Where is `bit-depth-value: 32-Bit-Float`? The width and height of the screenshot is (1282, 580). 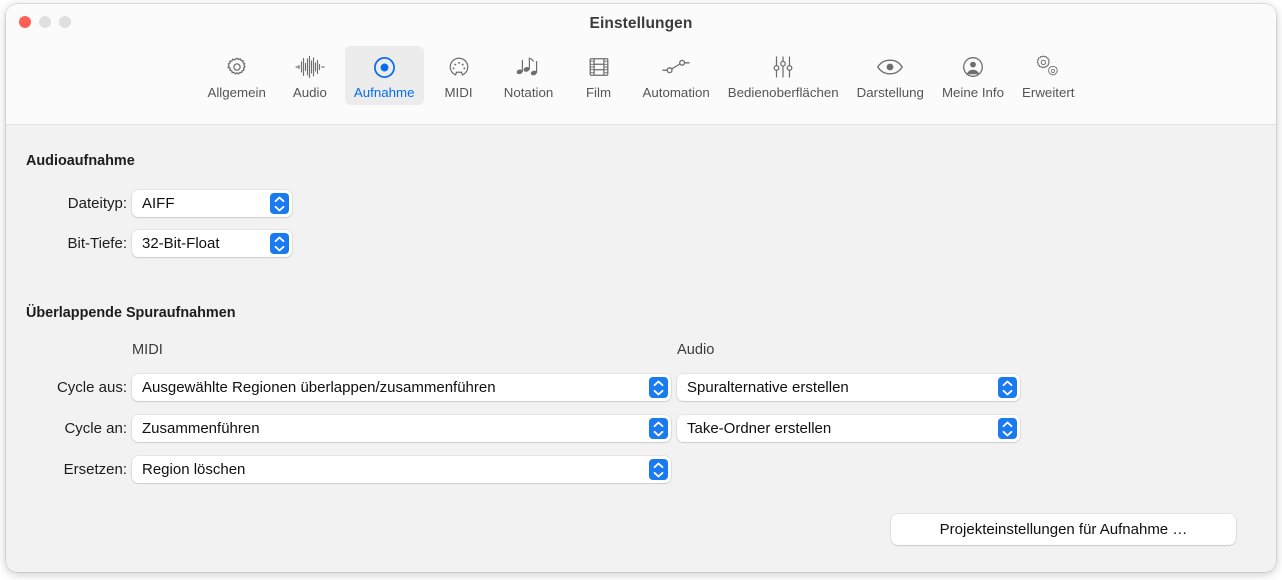
bit-depth-value: 32-Bit-Float is located at coordinates (181, 243).